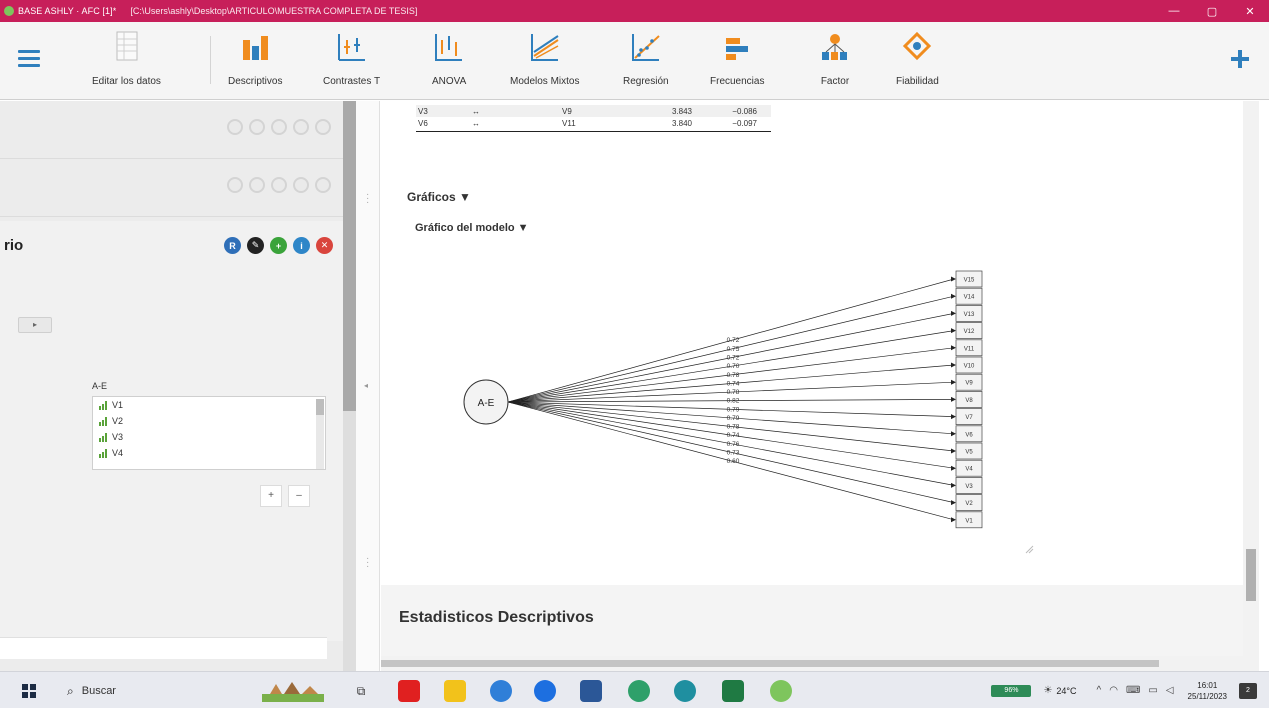  What do you see at coordinates (472, 228) in the screenshot?
I see `model-plot-header: Gráfico del modelo ▼` at bounding box center [472, 228].